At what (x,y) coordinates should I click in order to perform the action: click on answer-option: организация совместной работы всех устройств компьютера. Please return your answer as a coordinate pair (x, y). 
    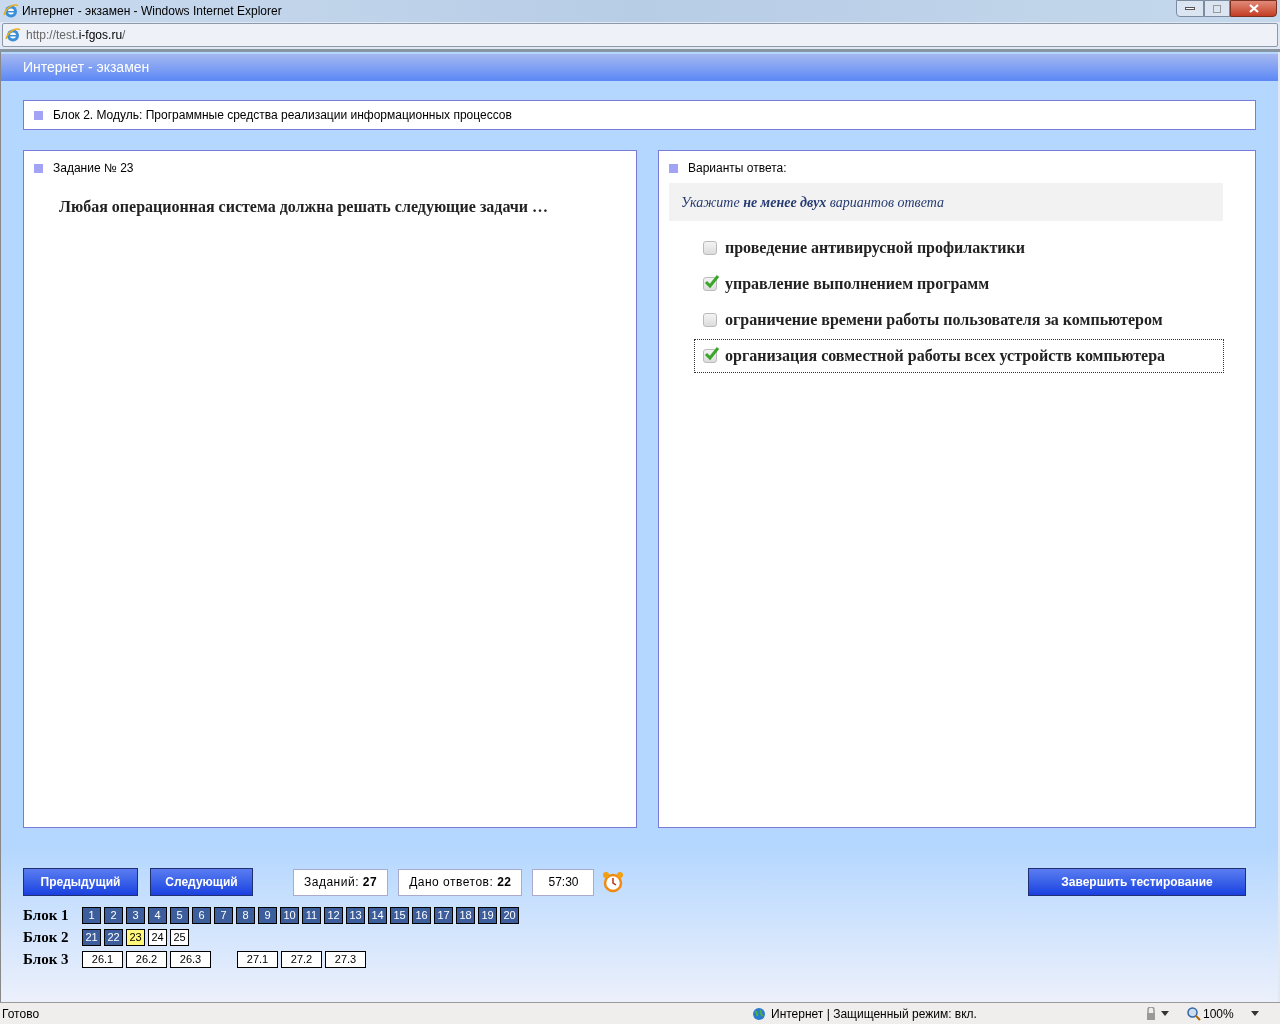
    Looking at the image, I should click on (959, 356).